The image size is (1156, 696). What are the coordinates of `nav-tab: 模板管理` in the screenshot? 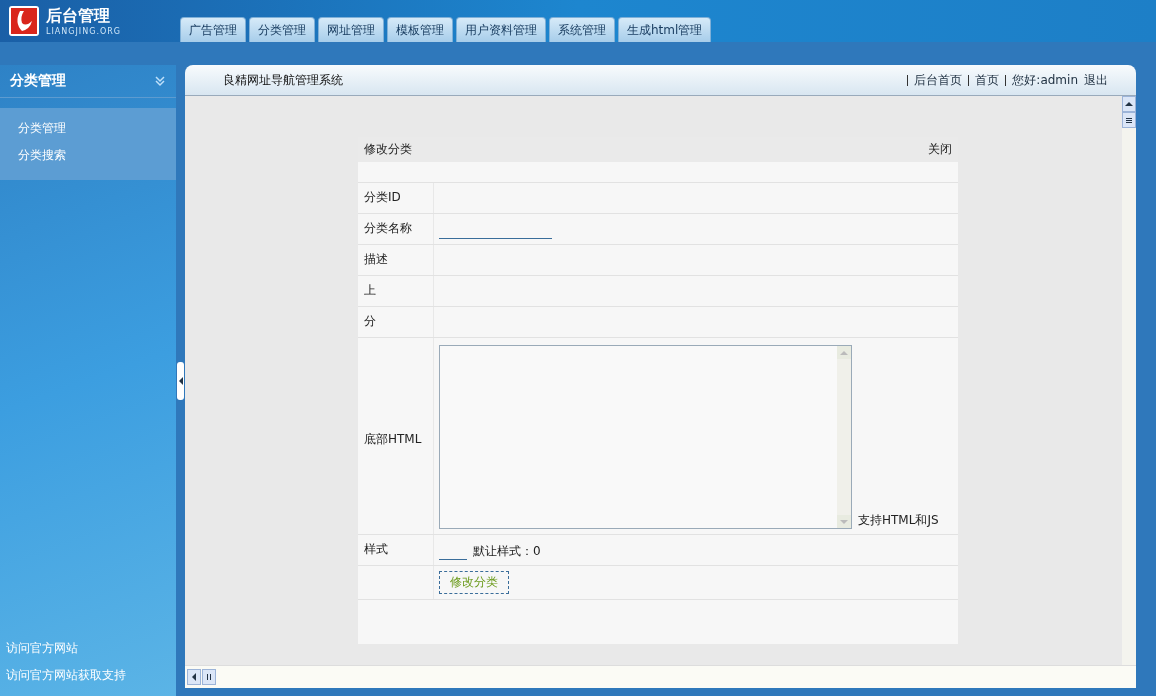 It's located at (420, 29).